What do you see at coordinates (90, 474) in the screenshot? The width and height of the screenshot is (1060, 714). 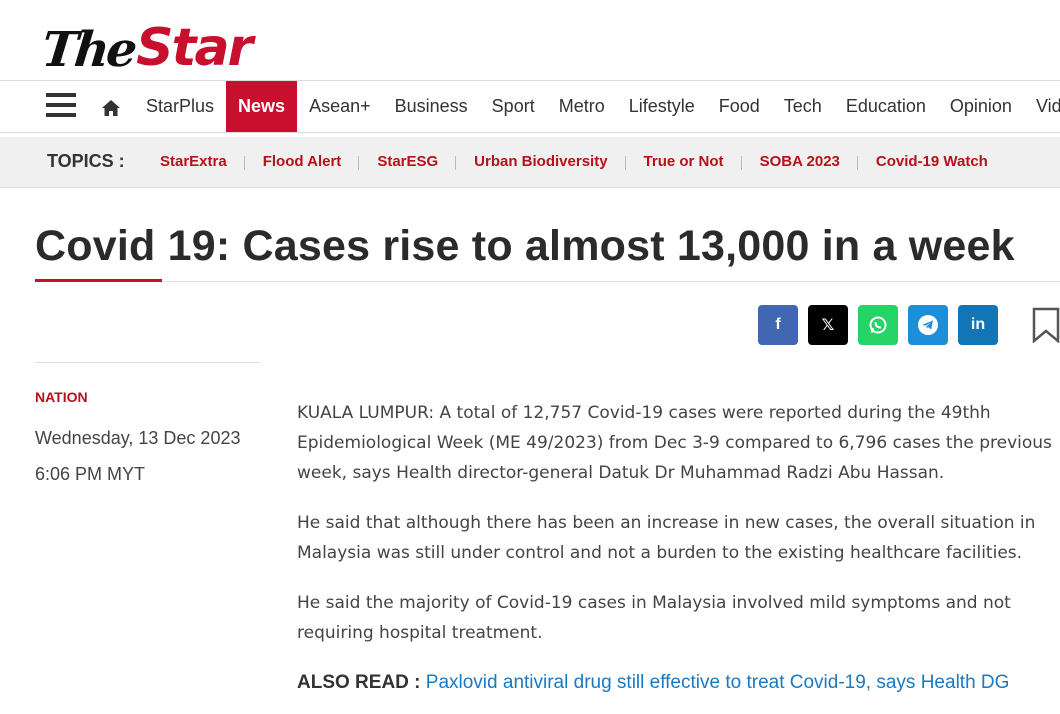 I see `article-time: 6:06 PM MYT` at bounding box center [90, 474].